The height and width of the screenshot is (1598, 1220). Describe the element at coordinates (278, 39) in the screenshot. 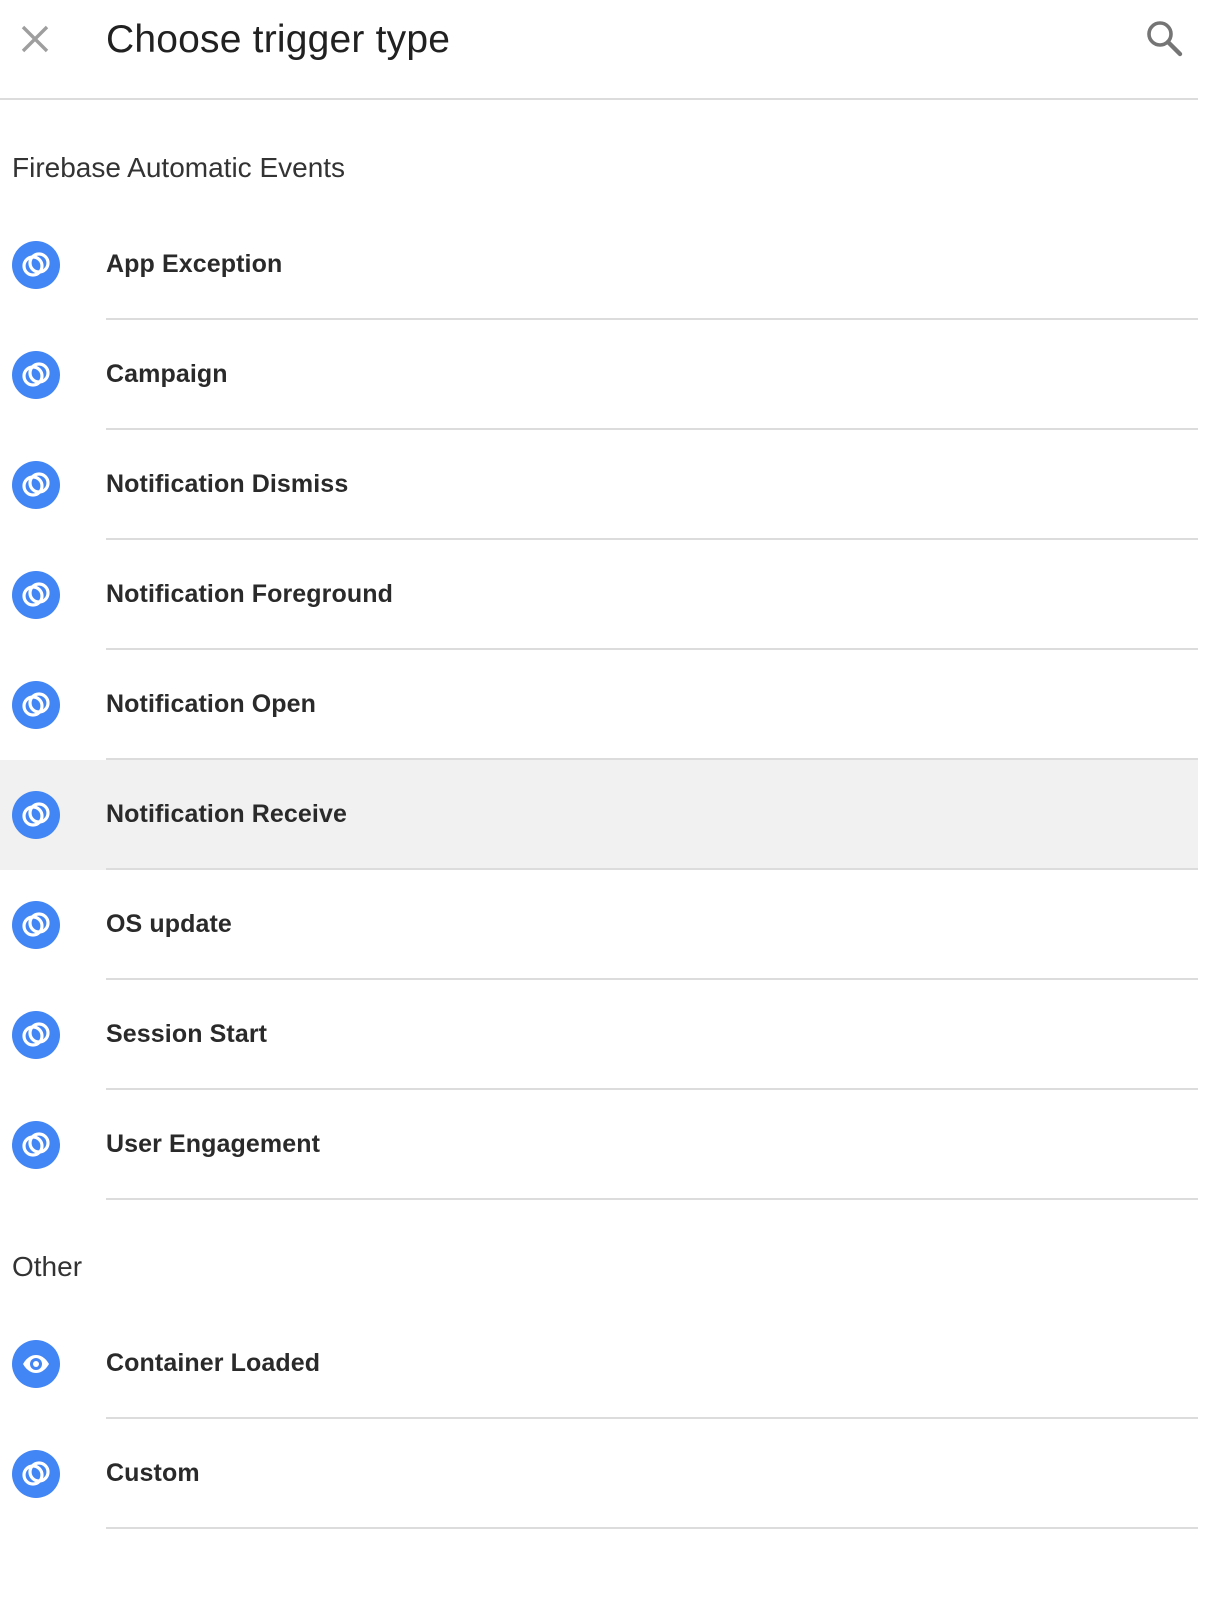

I see `page-title: Choose trigger type` at that location.